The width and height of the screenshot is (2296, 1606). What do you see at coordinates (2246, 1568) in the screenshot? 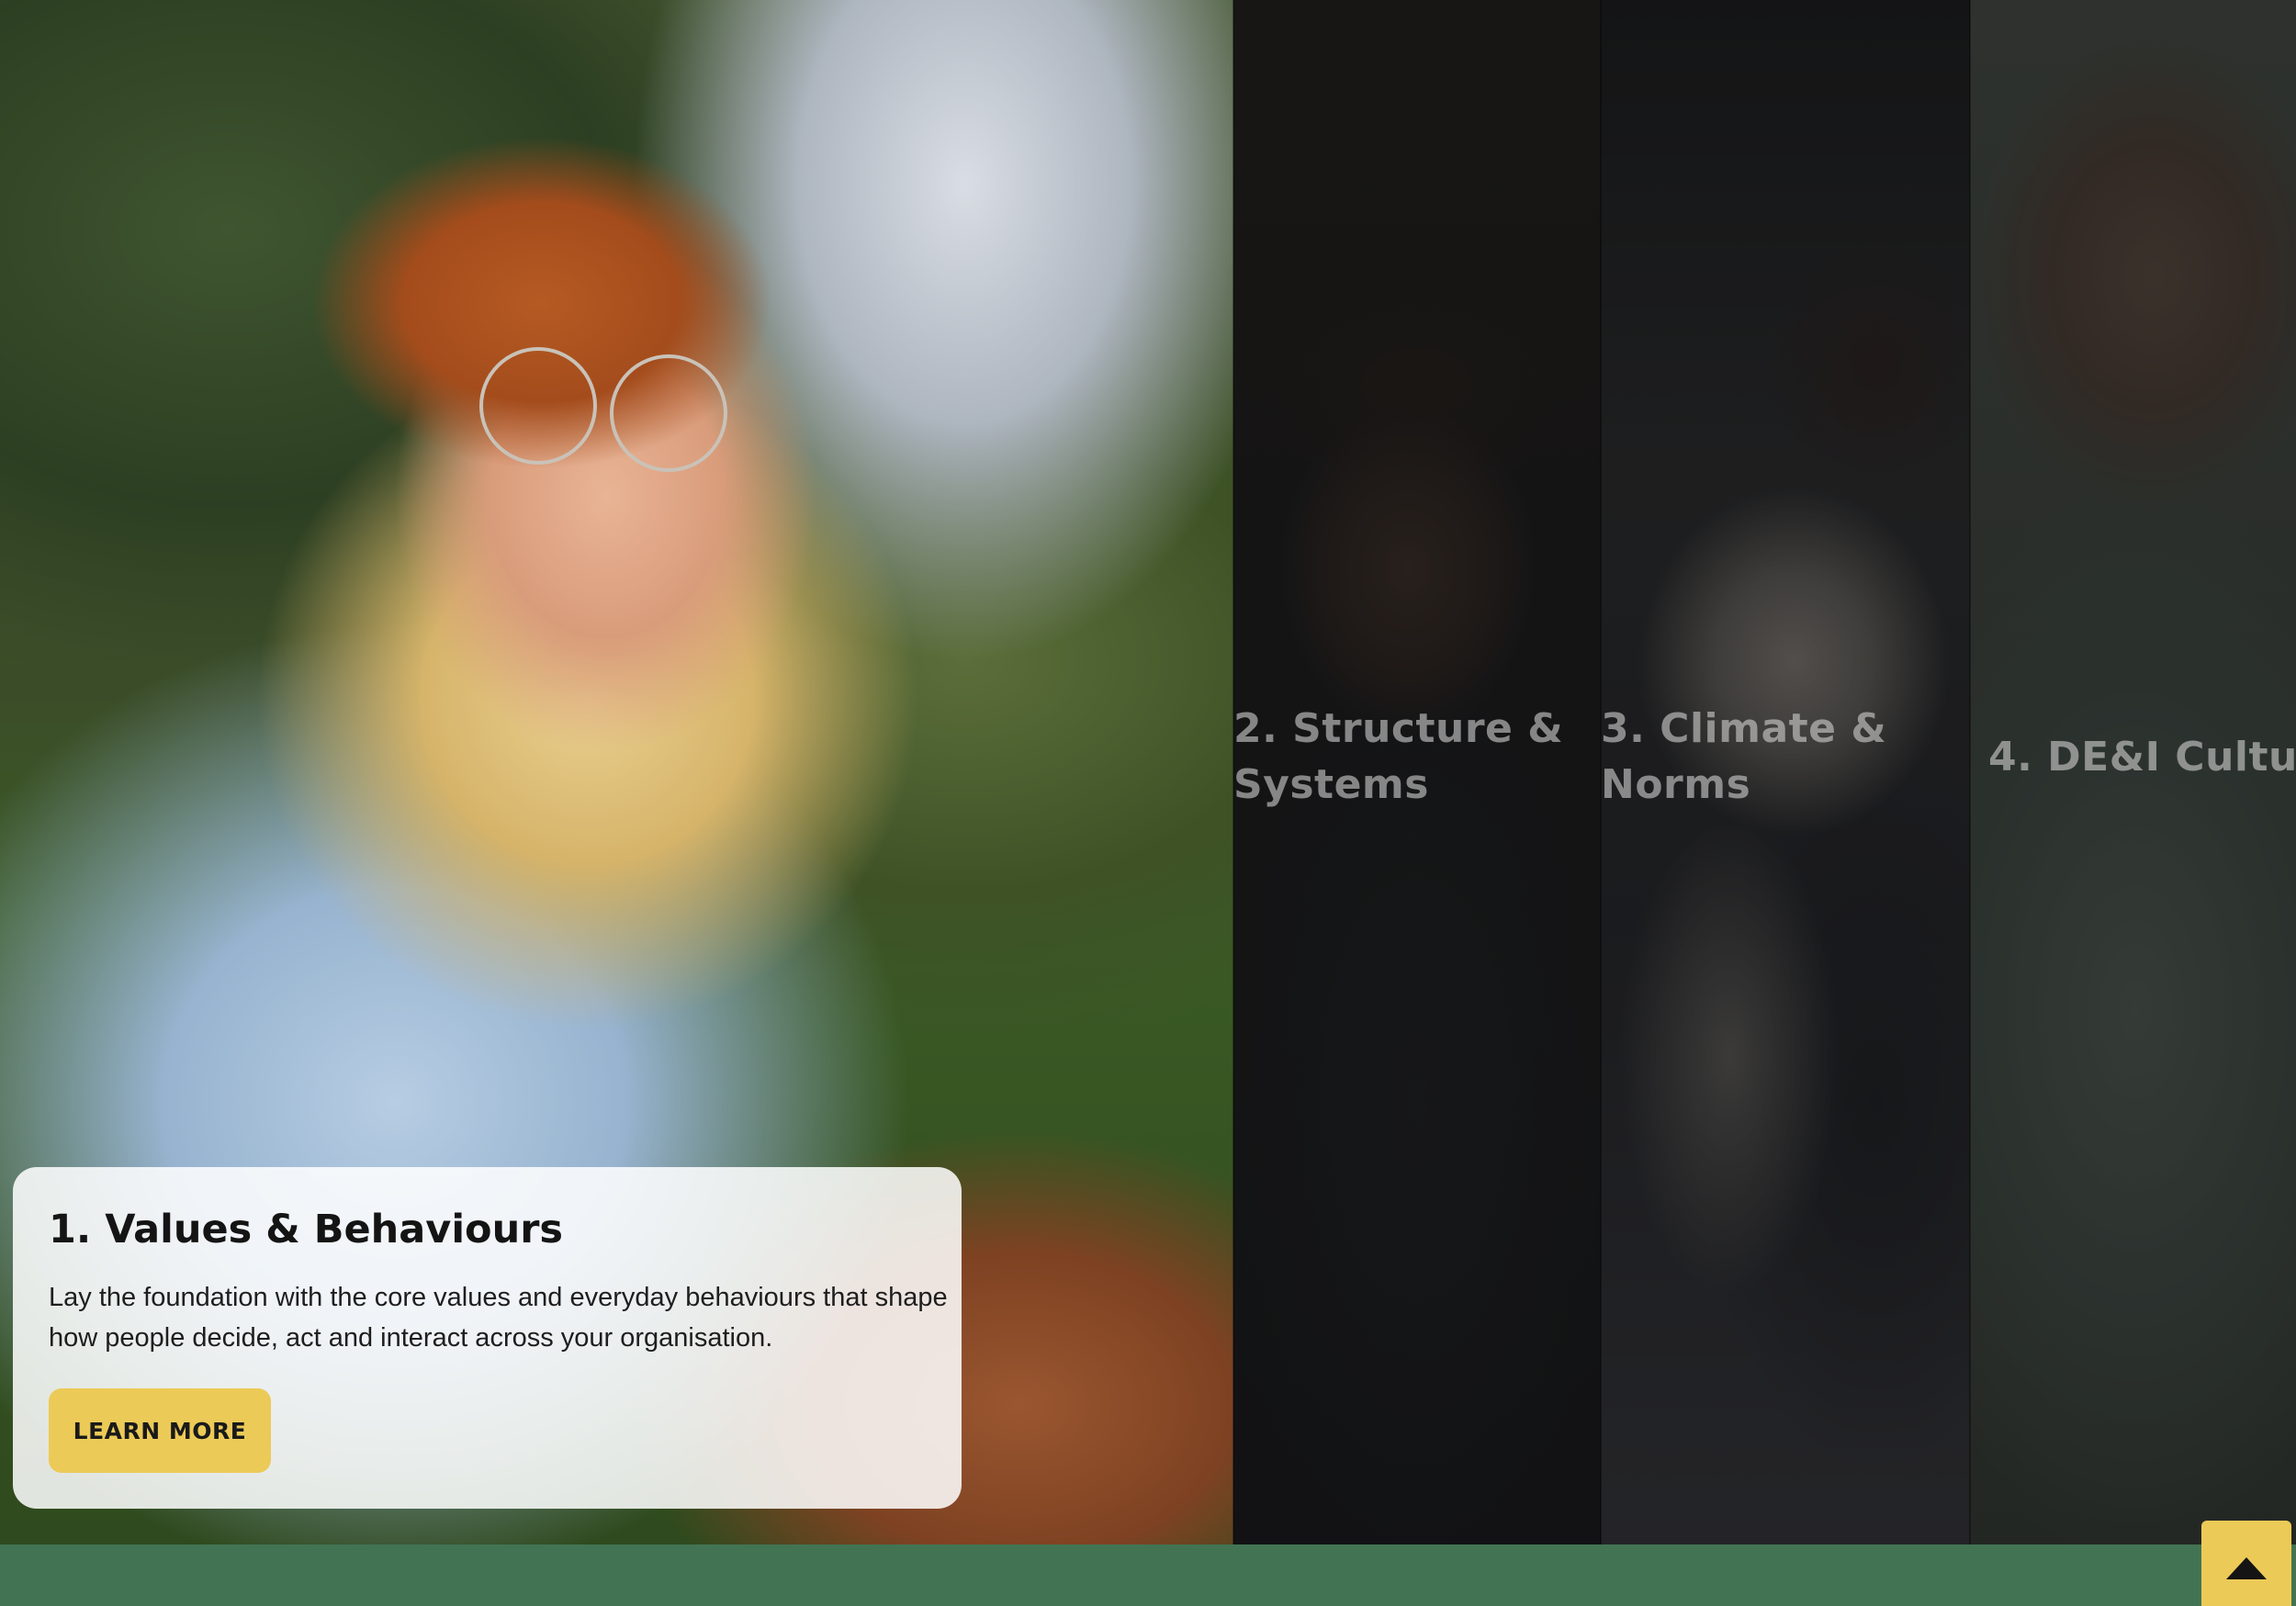
I see `triangle-up-icon` at bounding box center [2246, 1568].